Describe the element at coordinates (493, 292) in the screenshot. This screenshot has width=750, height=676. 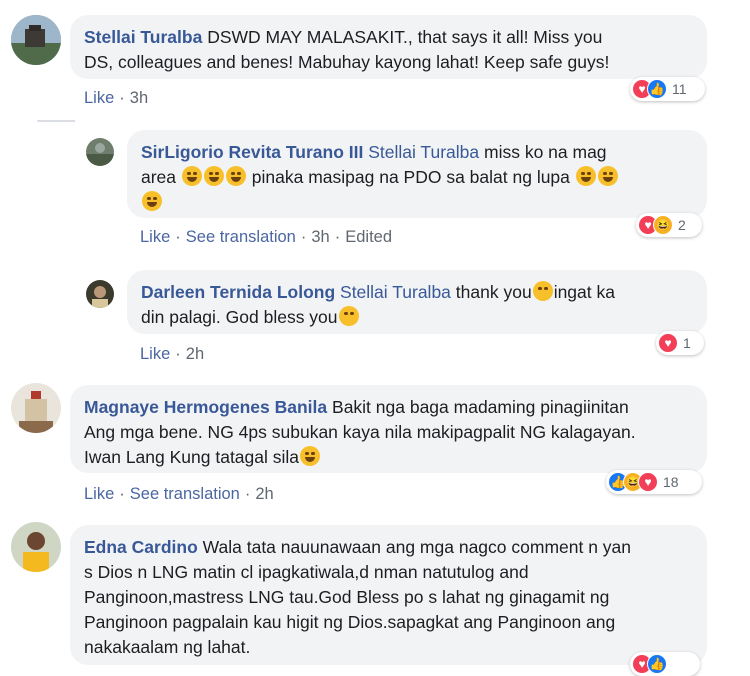
I see `comment-text: thank you` at that location.